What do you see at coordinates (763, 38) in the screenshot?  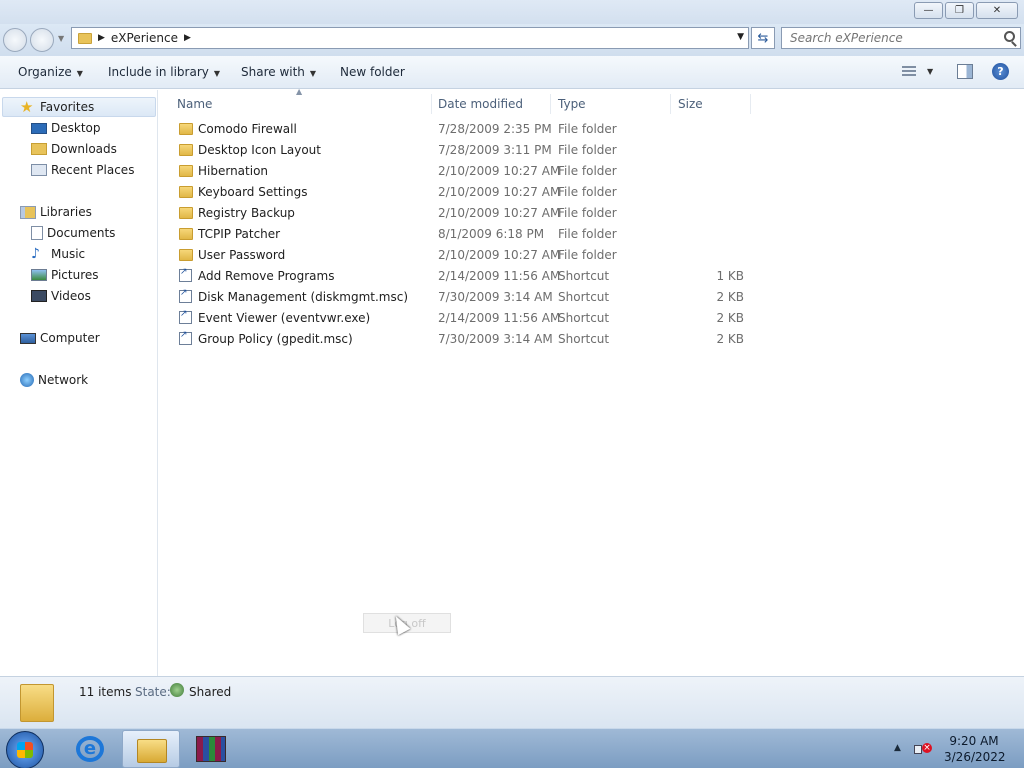 I see `refresh-button: ⇆` at bounding box center [763, 38].